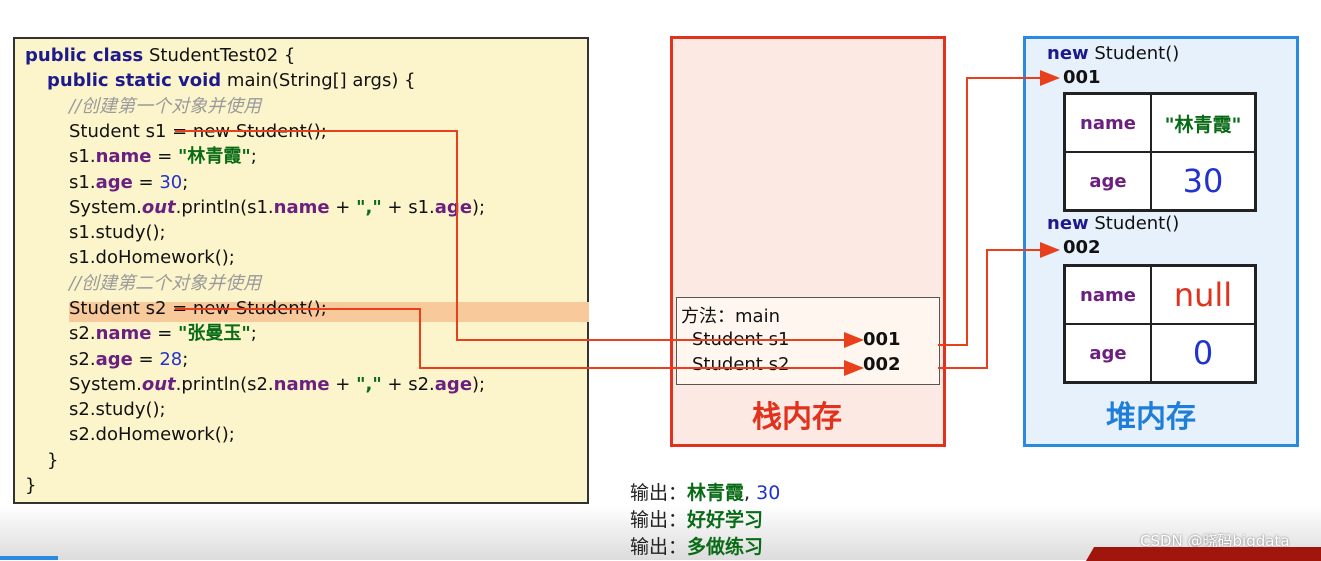  What do you see at coordinates (725, 520) in the screenshot?
I see `output-text: 好好学习` at bounding box center [725, 520].